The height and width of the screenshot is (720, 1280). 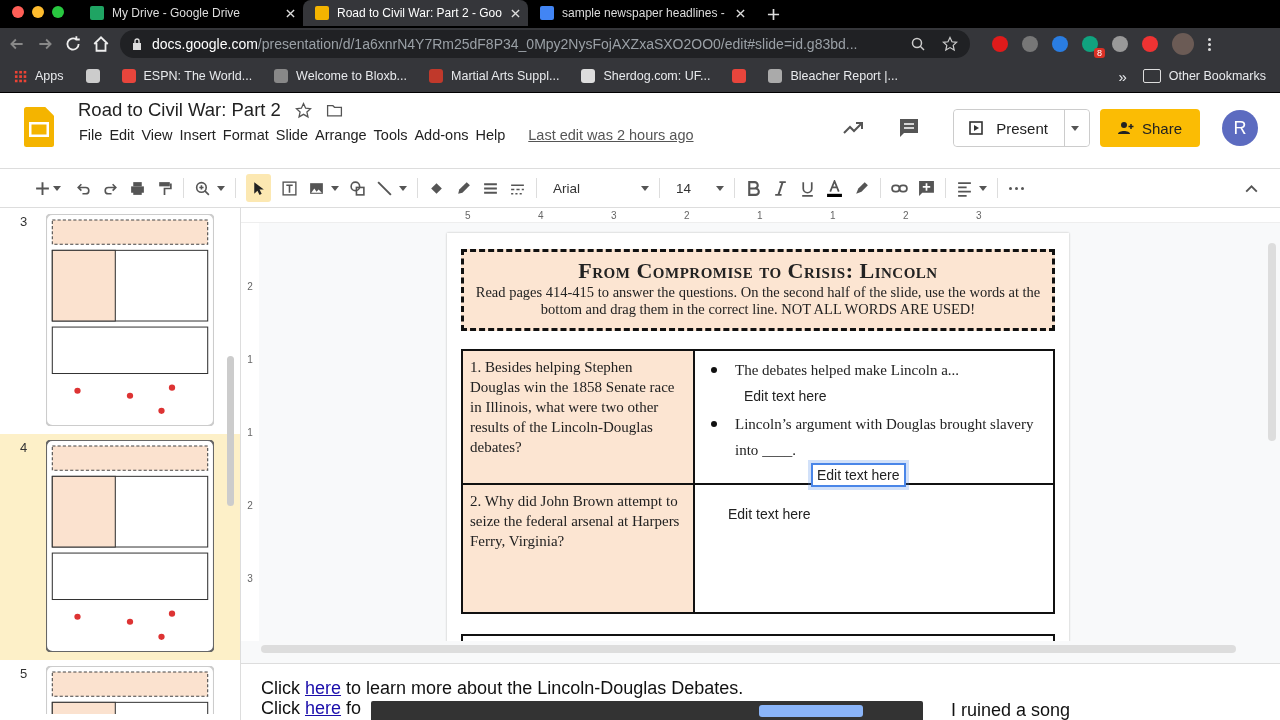 What do you see at coordinates (1240, 128) in the screenshot?
I see `user-avatar: R` at bounding box center [1240, 128].